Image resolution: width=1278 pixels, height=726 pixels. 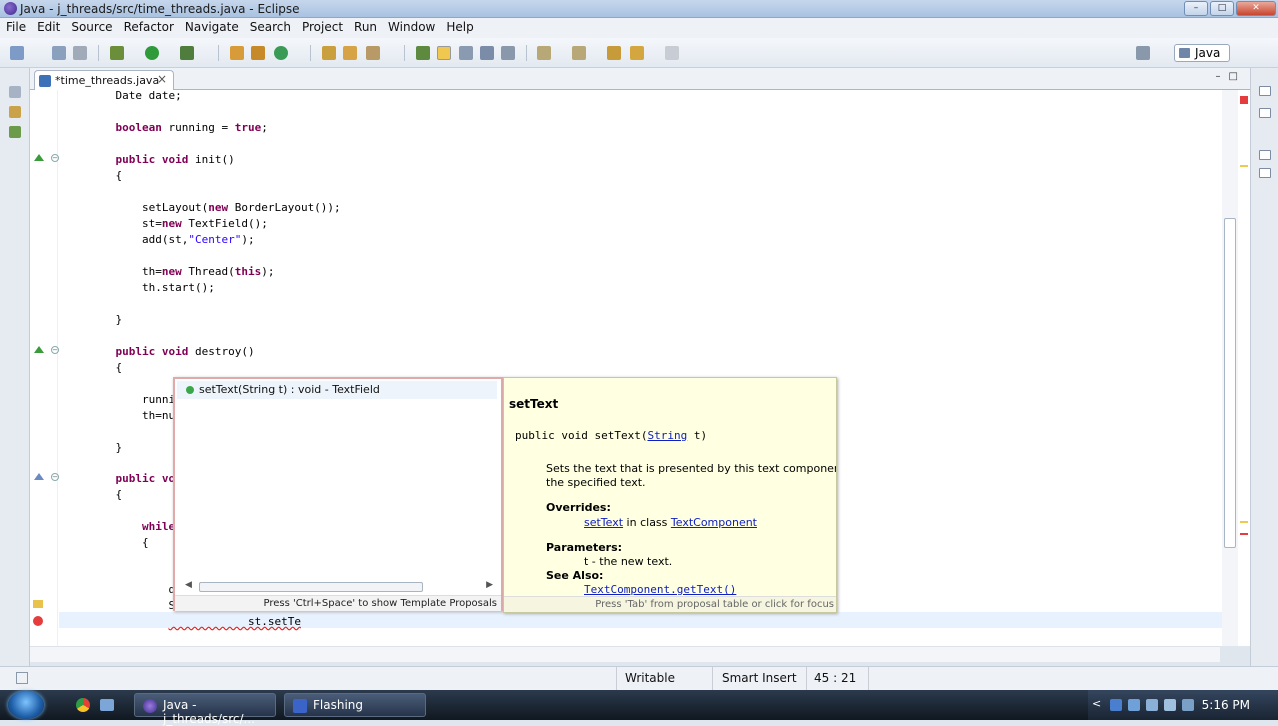 What do you see at coordinates (614, 53) in the screenshot?
I see `last-edit-icon` at bounding box center [614, 53].